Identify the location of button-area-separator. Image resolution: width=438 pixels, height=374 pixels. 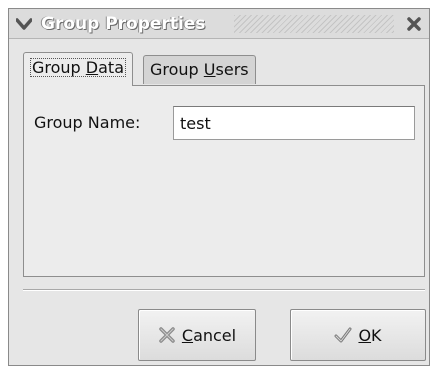
(224, 290).